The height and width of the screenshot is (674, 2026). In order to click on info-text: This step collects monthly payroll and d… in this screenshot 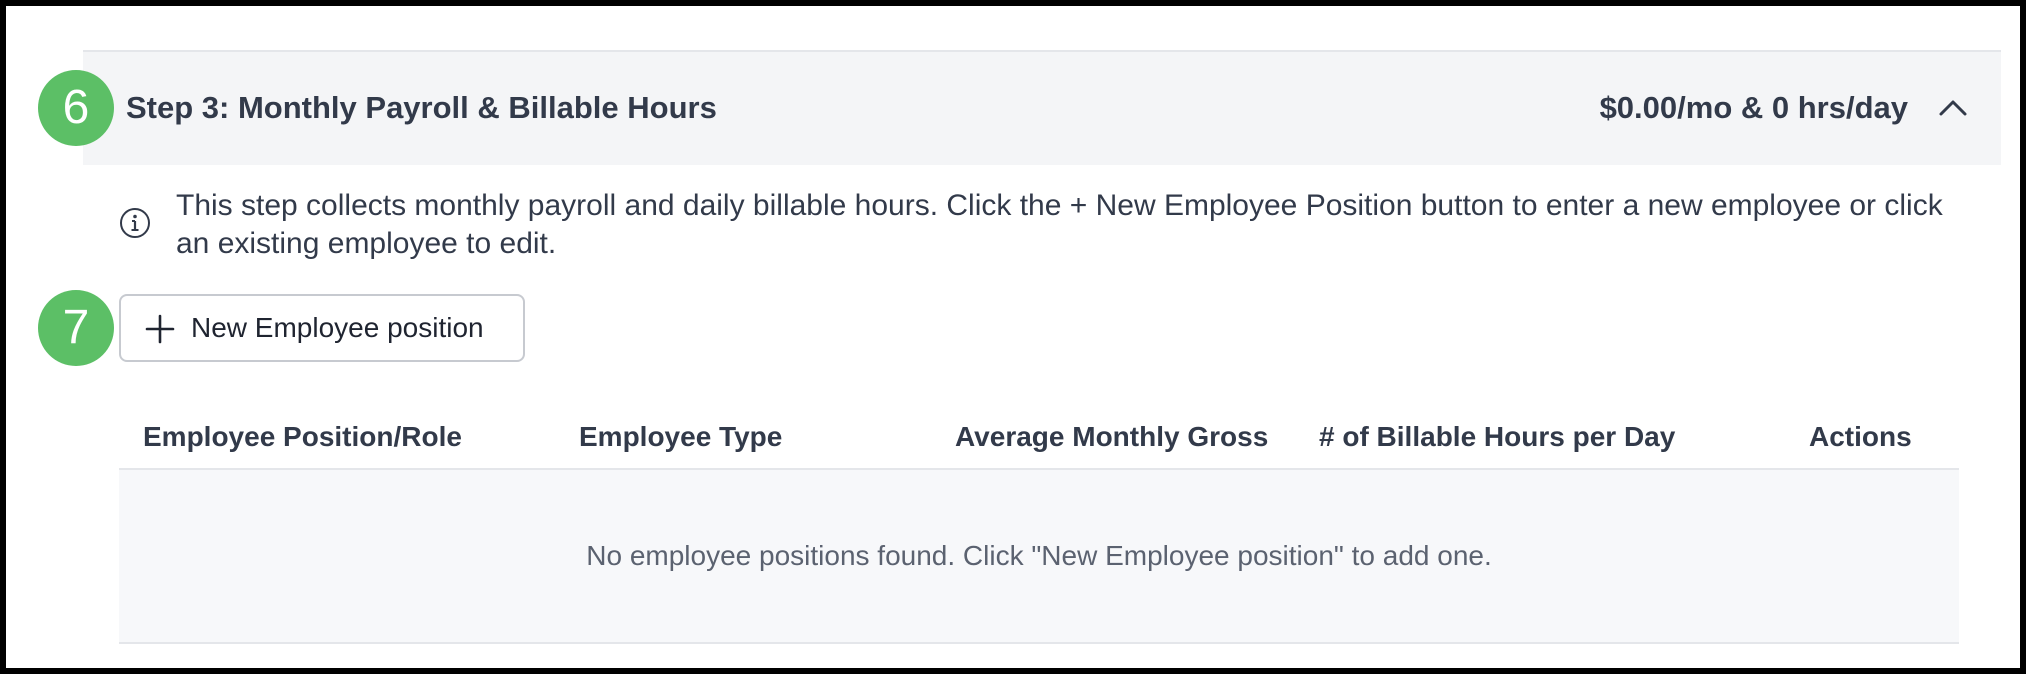, I will do `click(1059, 224)`.